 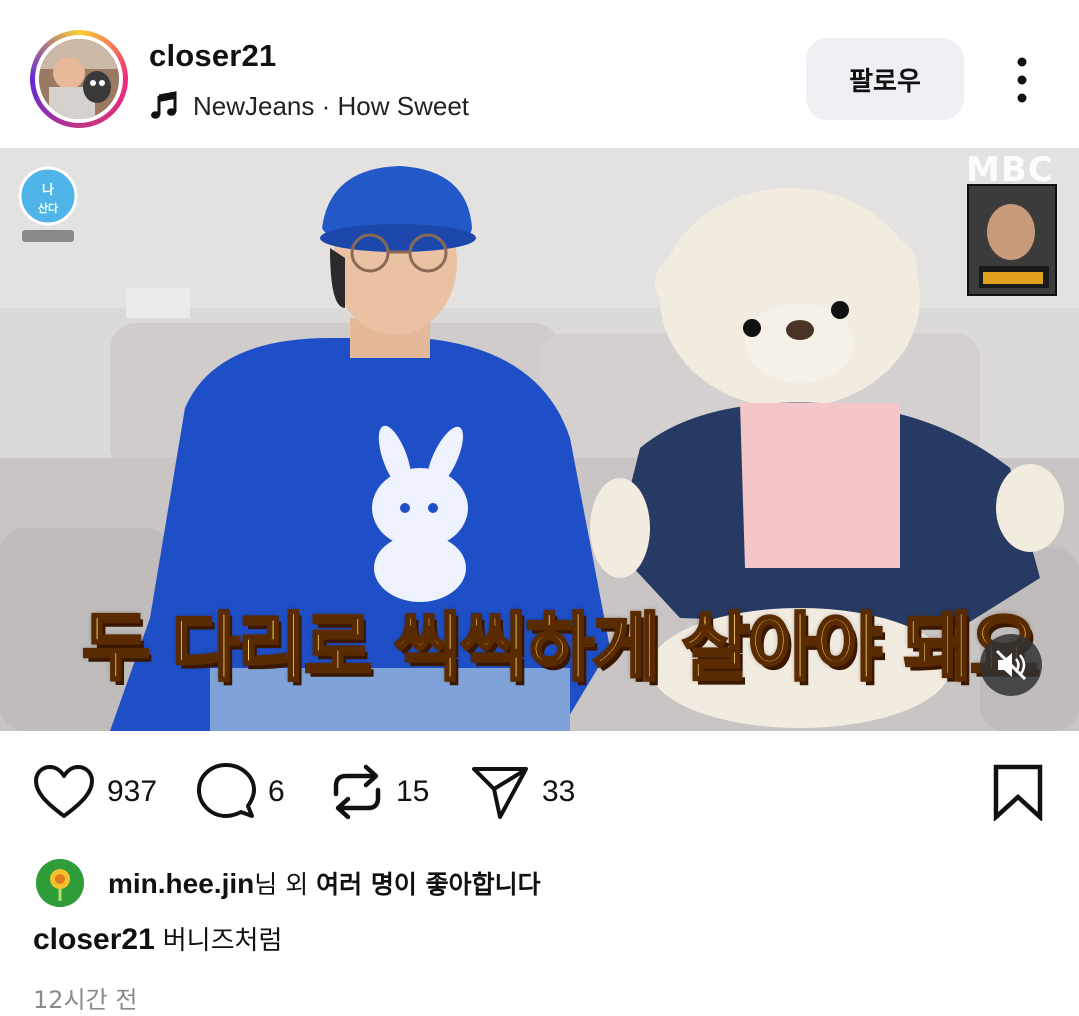 I want to click on liked-by-suffix: 님 외, so click(x=285, y=884).